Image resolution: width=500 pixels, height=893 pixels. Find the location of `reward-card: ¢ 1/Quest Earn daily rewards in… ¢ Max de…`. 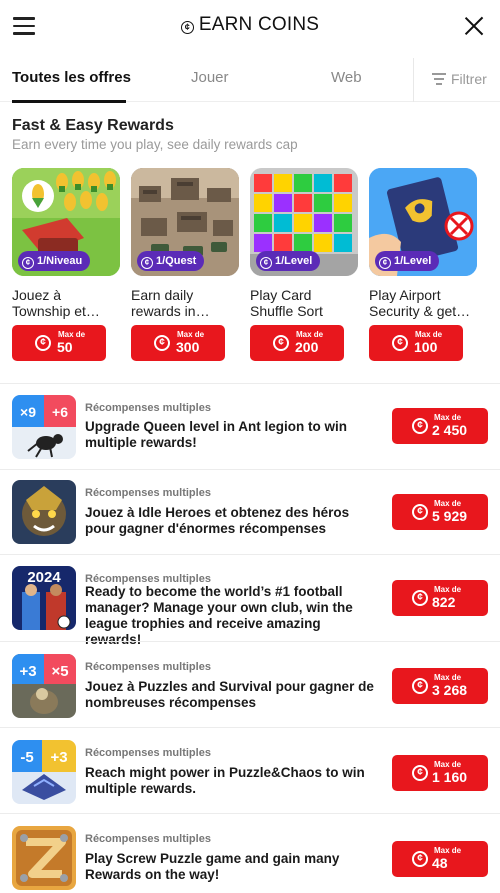

reward-card: ¢ 1/Quest Earn daily rewards in… ¢ Max de… is located at coordinates (186, 264).